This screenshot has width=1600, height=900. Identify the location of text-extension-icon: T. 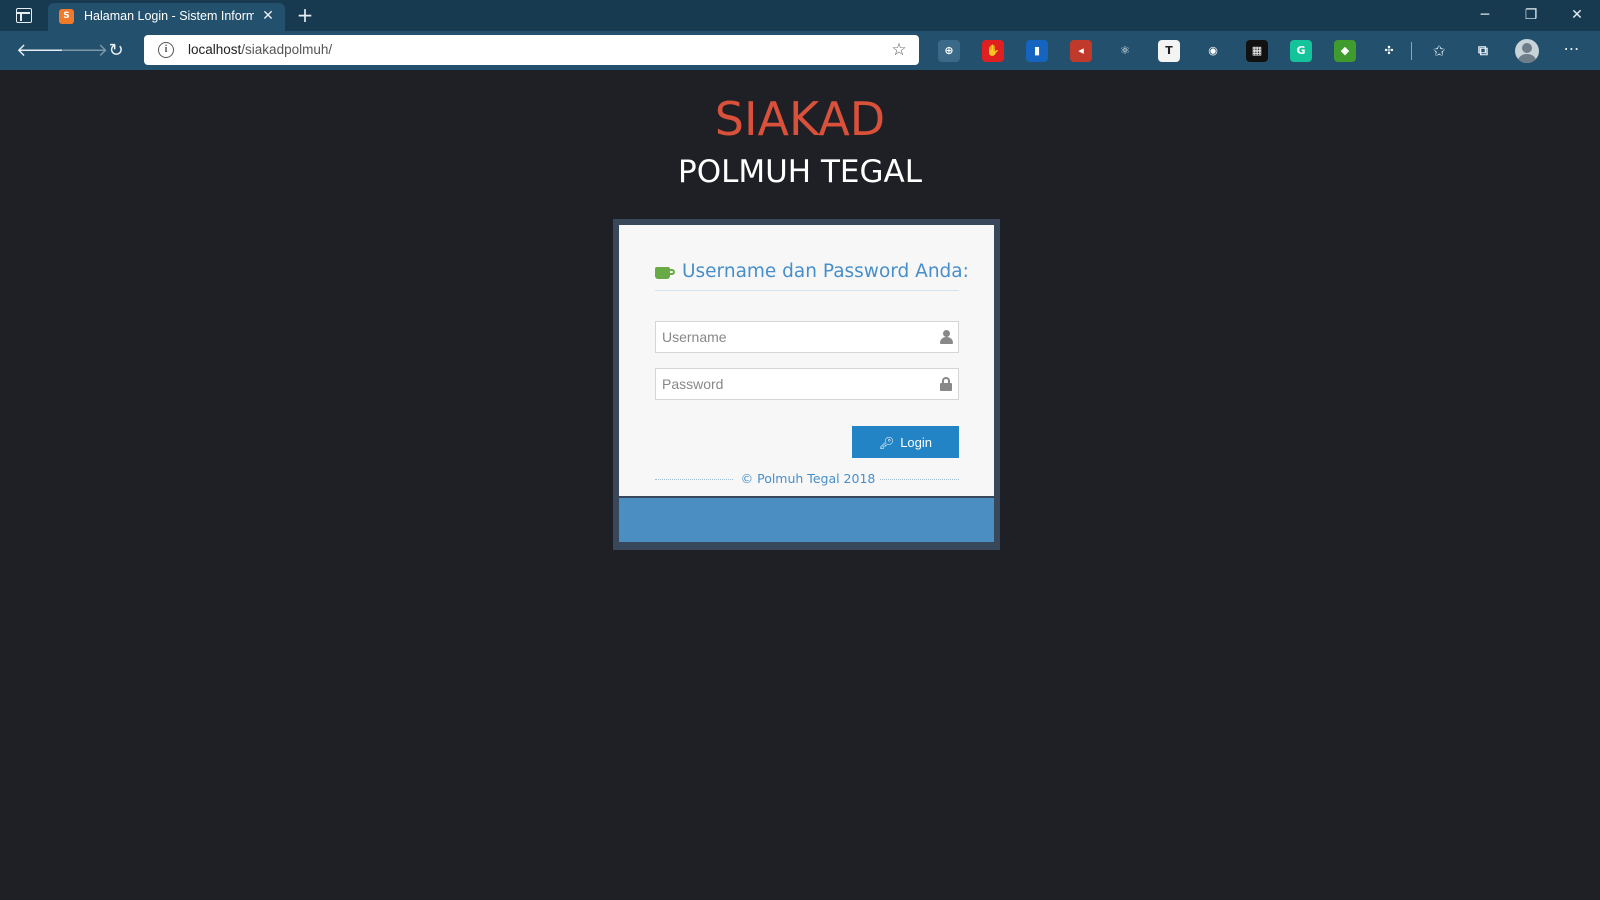
(1169, 51).